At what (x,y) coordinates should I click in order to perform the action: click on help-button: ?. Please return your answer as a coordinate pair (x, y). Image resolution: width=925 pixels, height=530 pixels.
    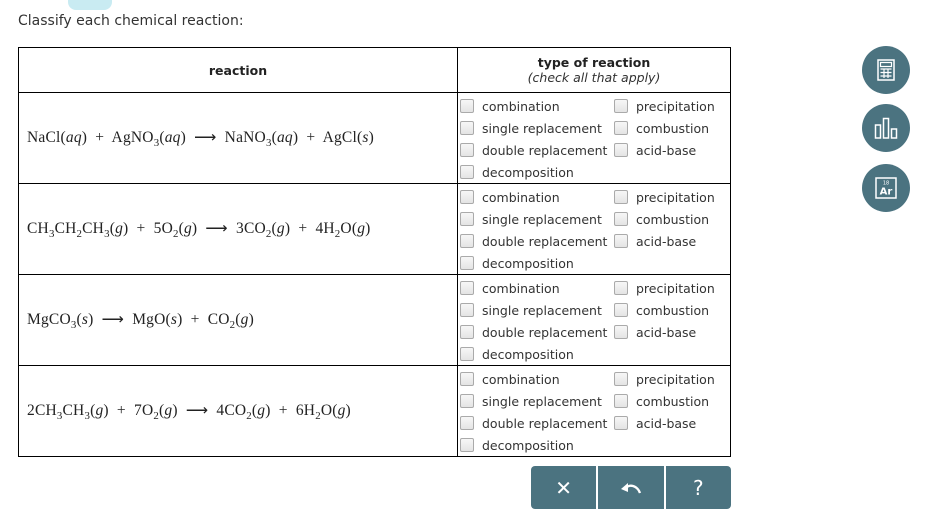
    Looking at the image, I should click on (697, 487).